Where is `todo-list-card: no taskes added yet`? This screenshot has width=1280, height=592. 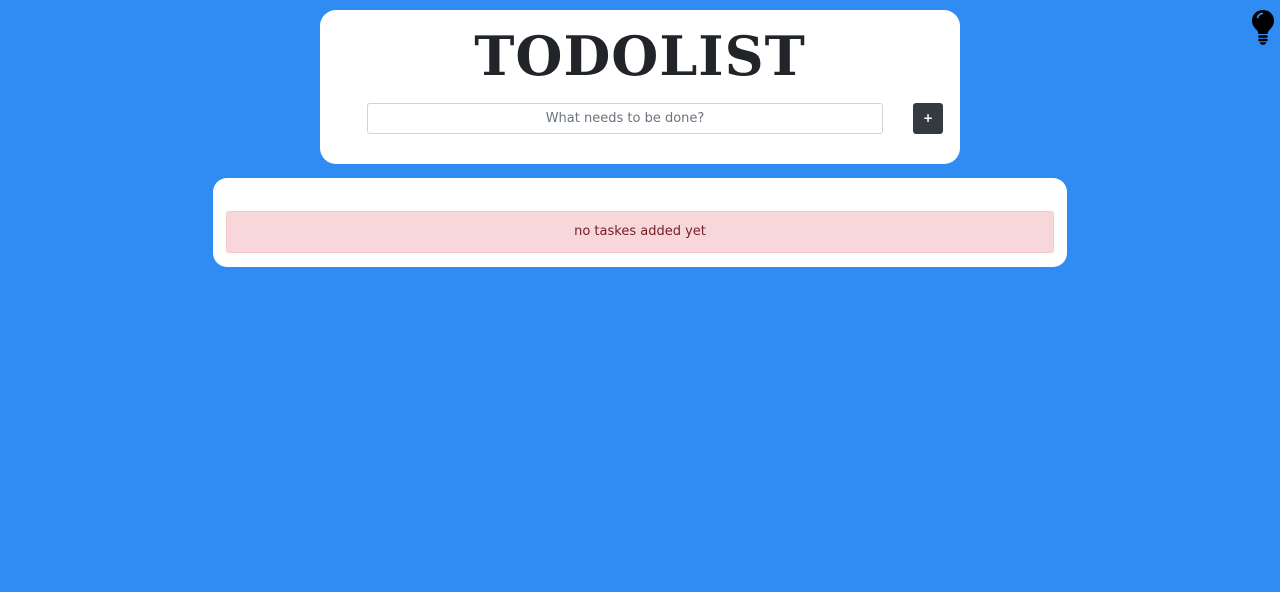
todo-list-card: no taskes added yet is located at coordinates (640, 222).